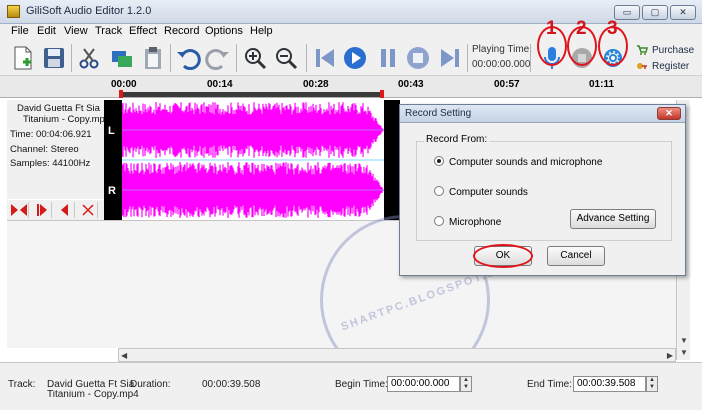 The width and height of the screenshot is (702, 410). What do you see at coordinates (124, 355) in the screenshot?
I see `scroll-left-arrow-icon: ◀` at bounding box center [124, 355].